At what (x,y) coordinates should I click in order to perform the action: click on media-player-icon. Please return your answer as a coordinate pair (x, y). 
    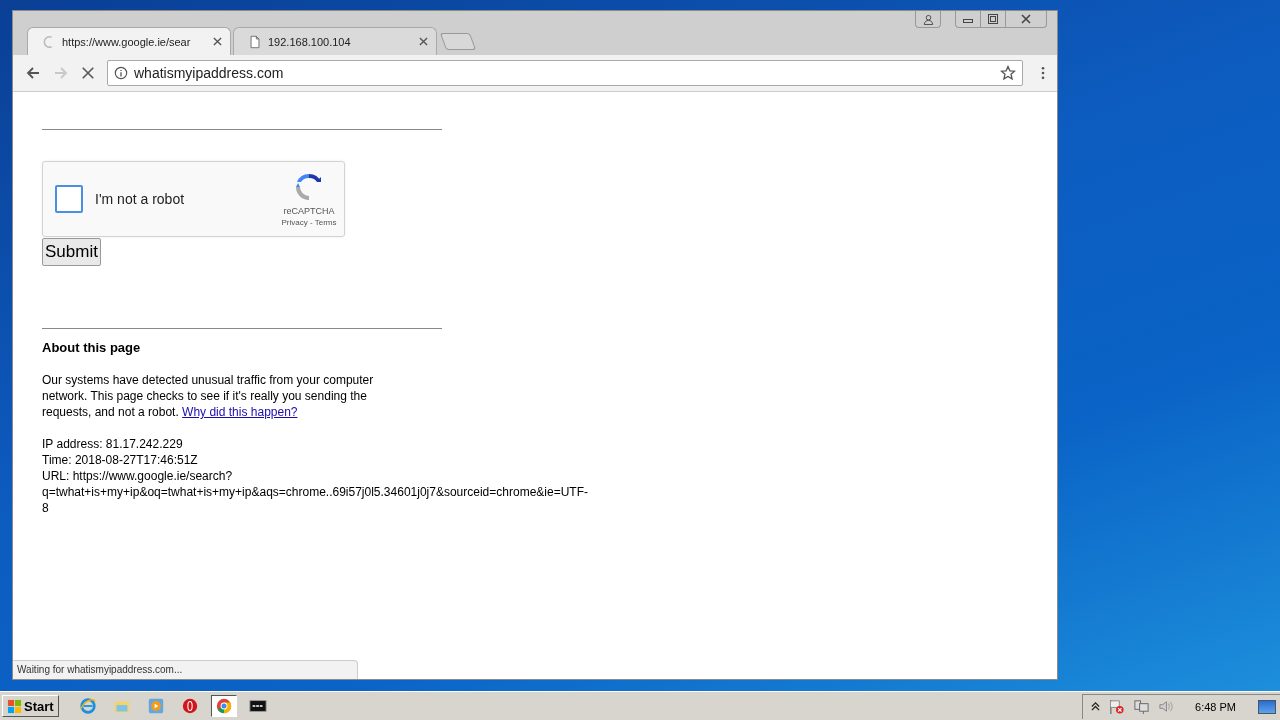
    Looking at the image, I should click on (155, 706).